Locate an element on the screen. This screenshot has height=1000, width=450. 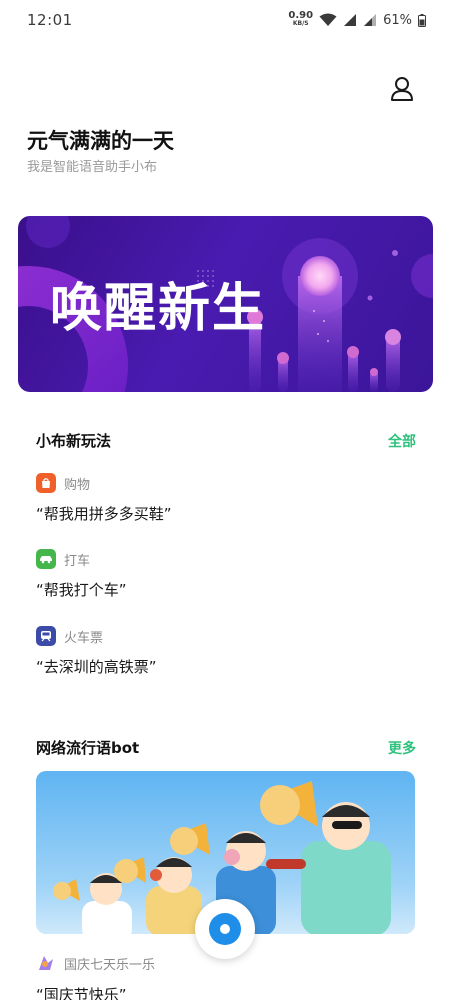
skills-section-title: 小布新玩法 is located at coordinates (74, 441).